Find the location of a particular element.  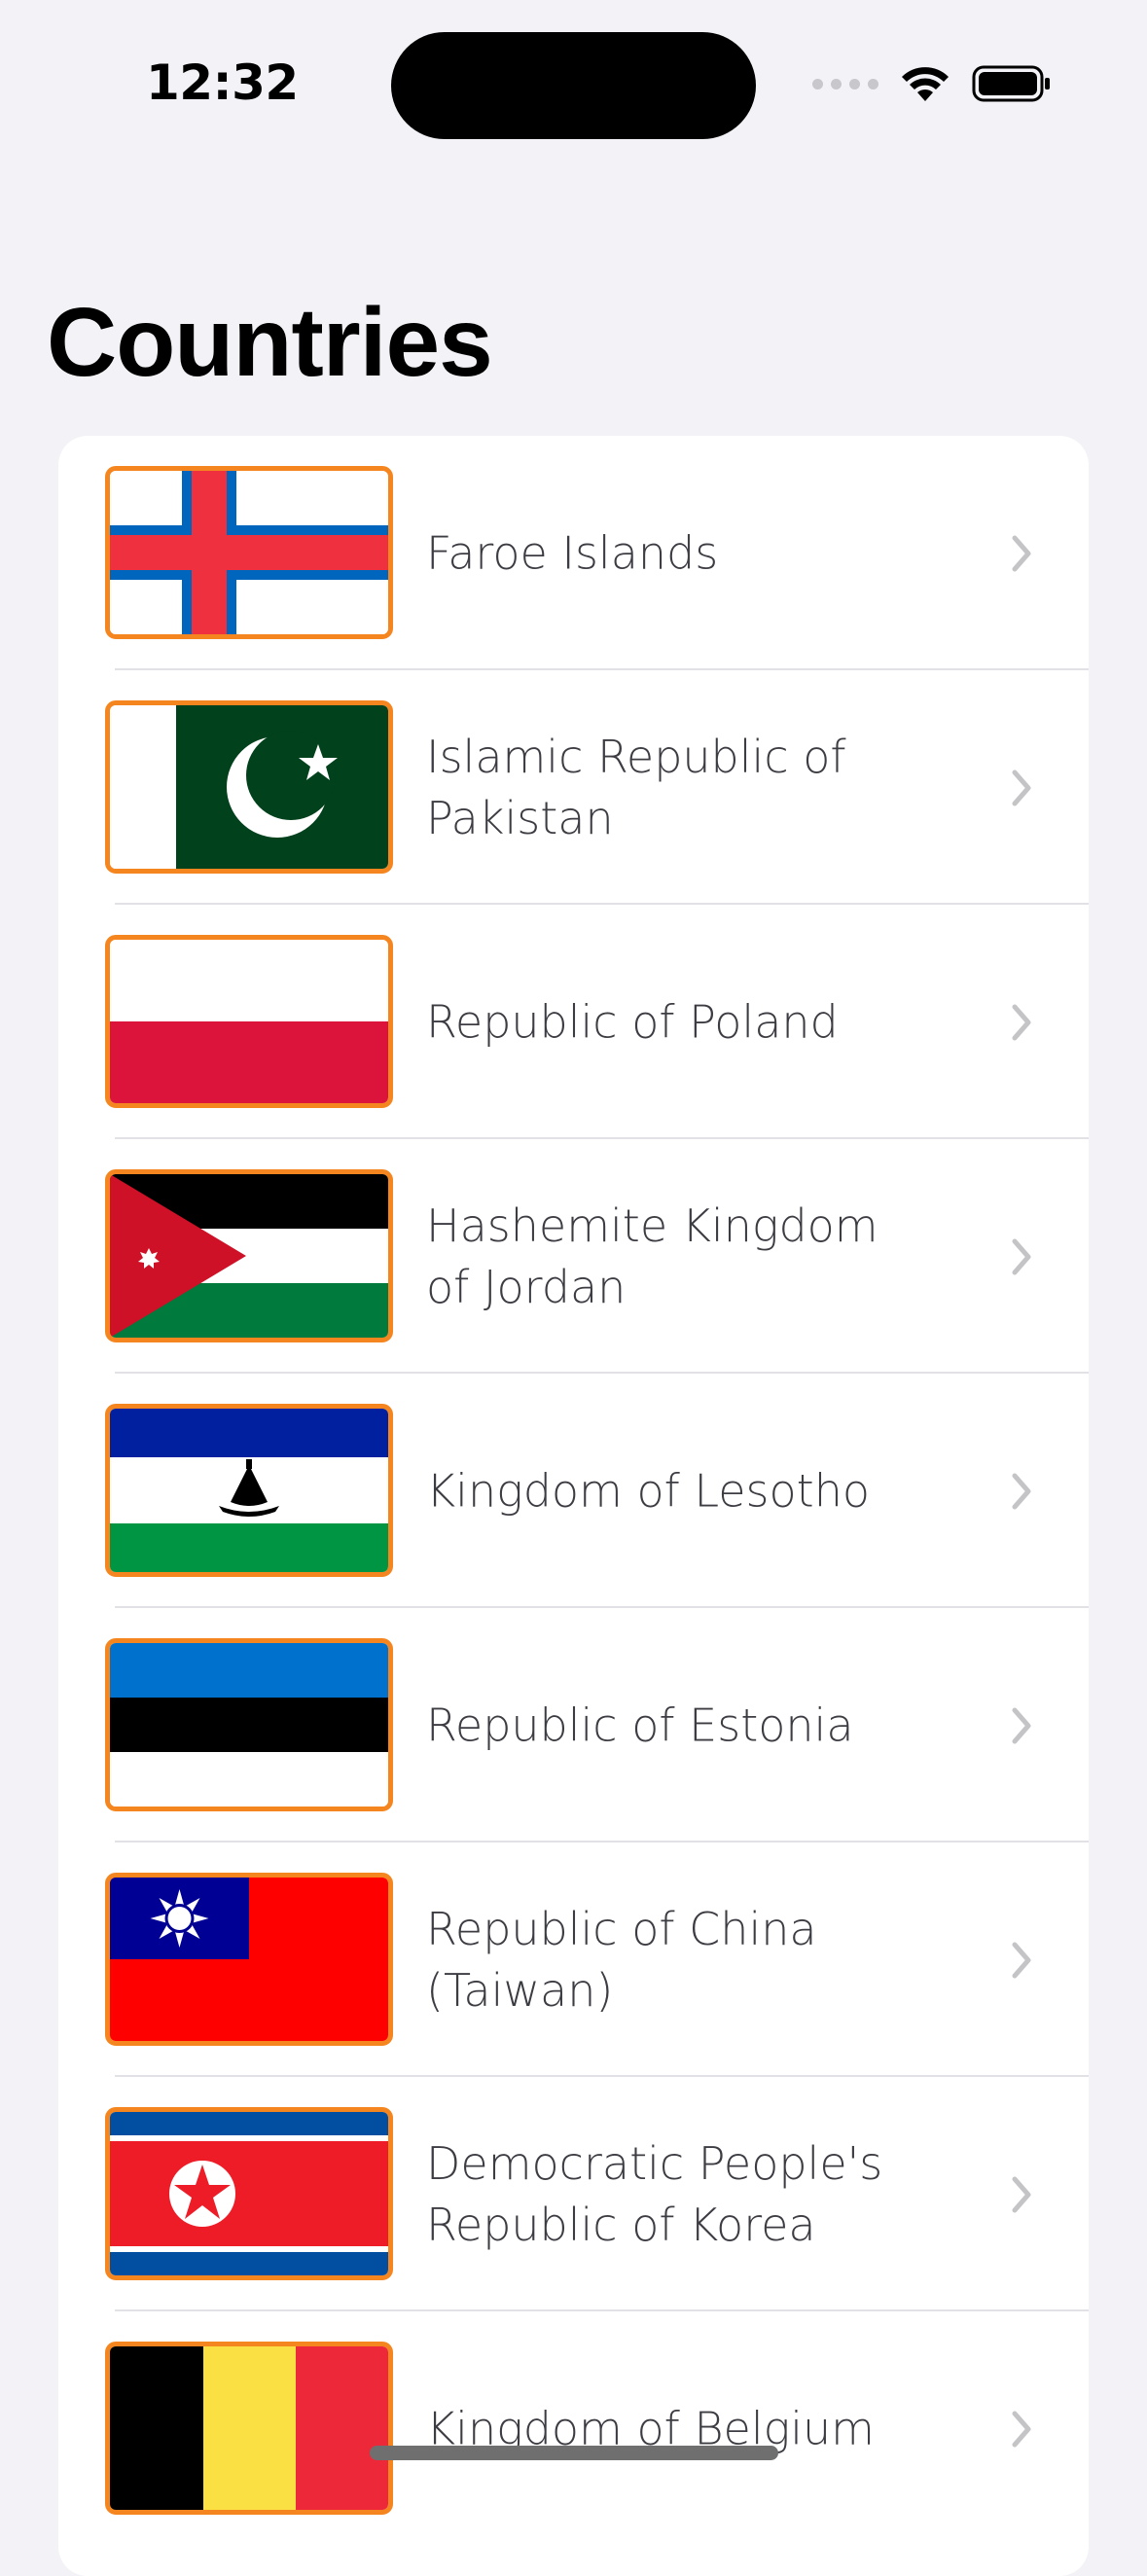

status-time: 12:32 is located at coordinates (222, 82).